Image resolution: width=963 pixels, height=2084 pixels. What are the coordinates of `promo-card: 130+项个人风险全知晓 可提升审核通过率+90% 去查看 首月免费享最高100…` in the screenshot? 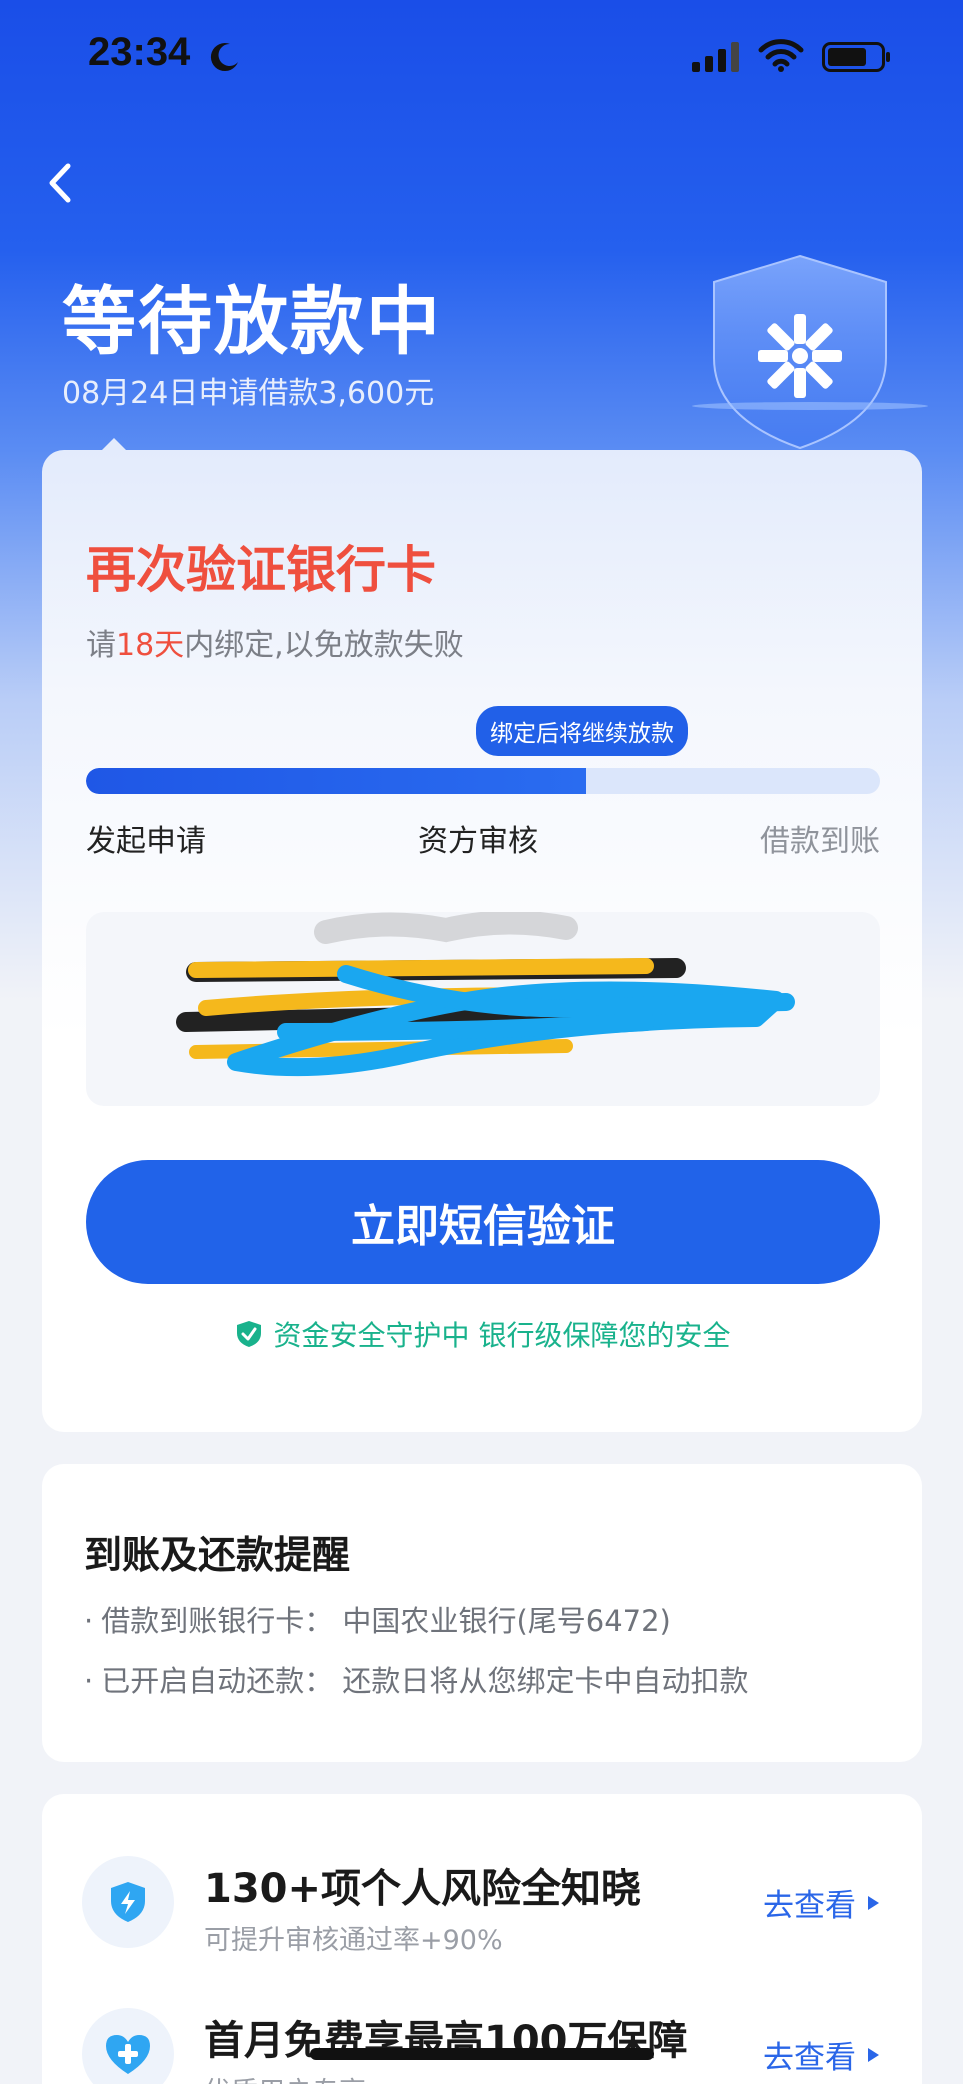 It's located at (482, 1939).